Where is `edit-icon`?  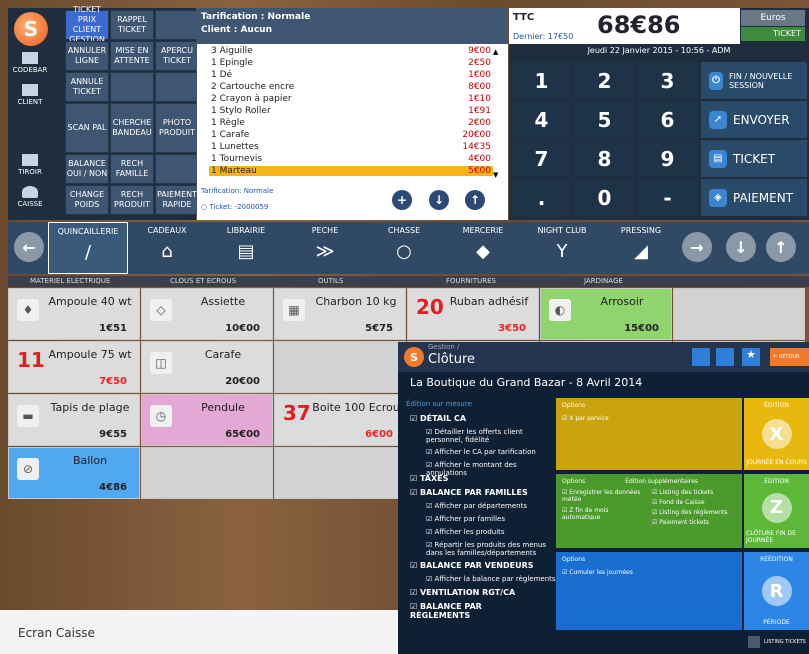 edit-icon is located at coordinates (725, 357).